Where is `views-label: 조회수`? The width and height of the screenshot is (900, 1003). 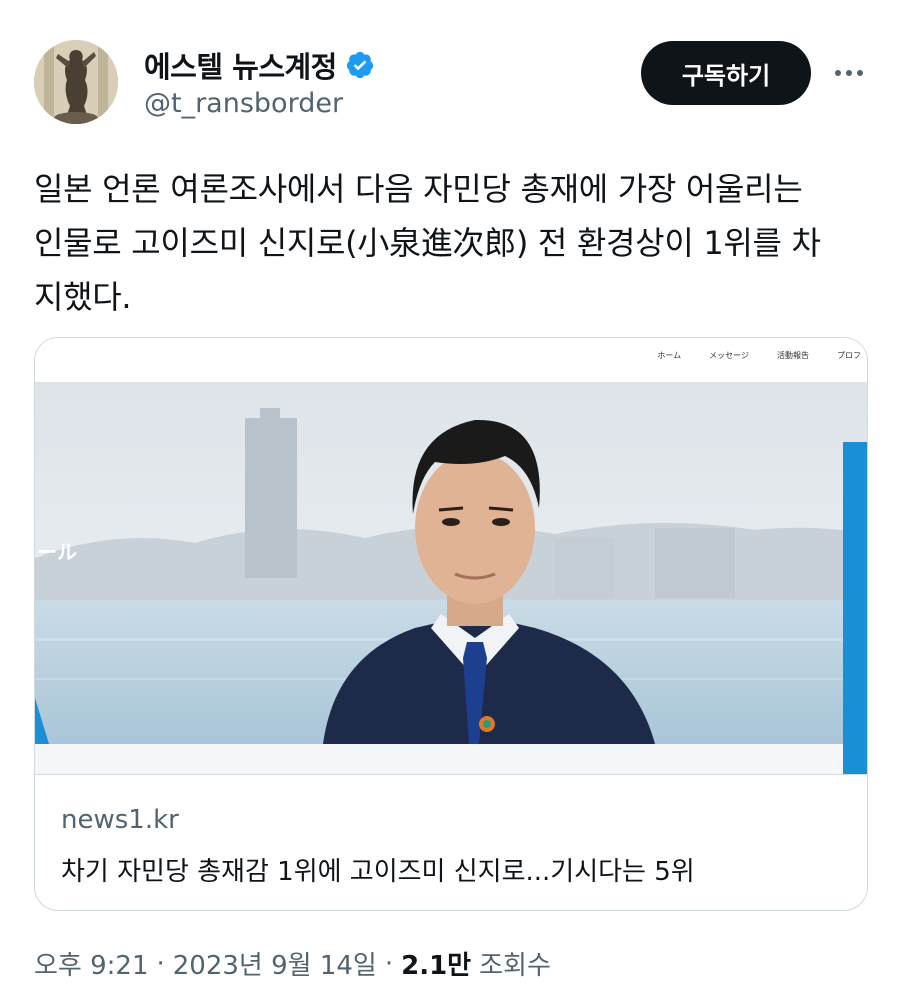 views-label: 조회수 is located at coordinates (515, 966).